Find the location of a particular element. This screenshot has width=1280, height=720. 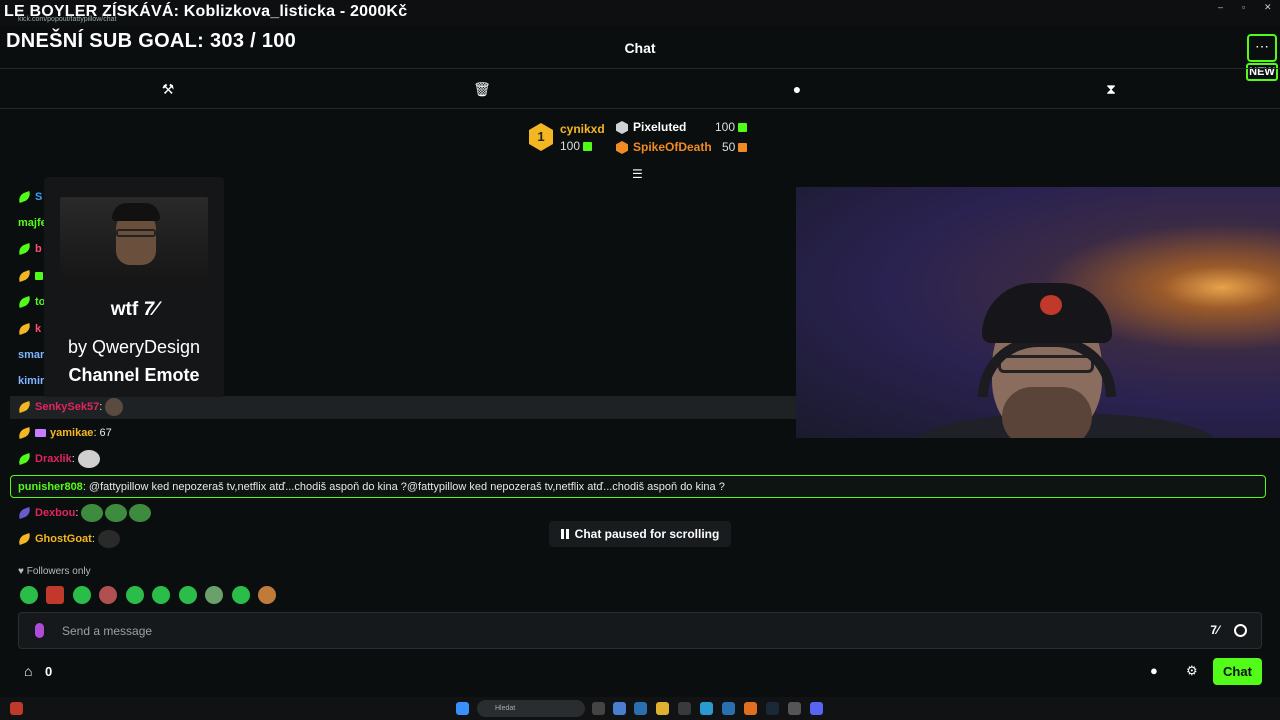

chat-message: yamikae: 67 is located at coordinates (64, 433).